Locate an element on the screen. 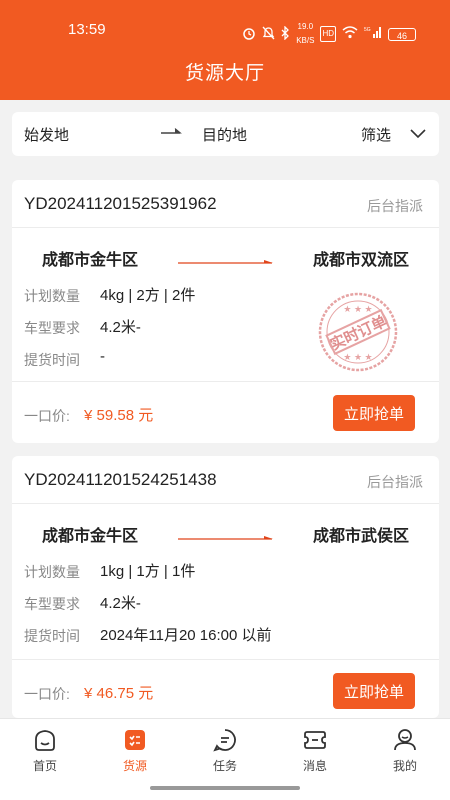 The width and height of the screenshot is (450, 800). order-footer: 一口价: ¥ 59.58 元 立即抢单 is located at coordinates (225, 412).